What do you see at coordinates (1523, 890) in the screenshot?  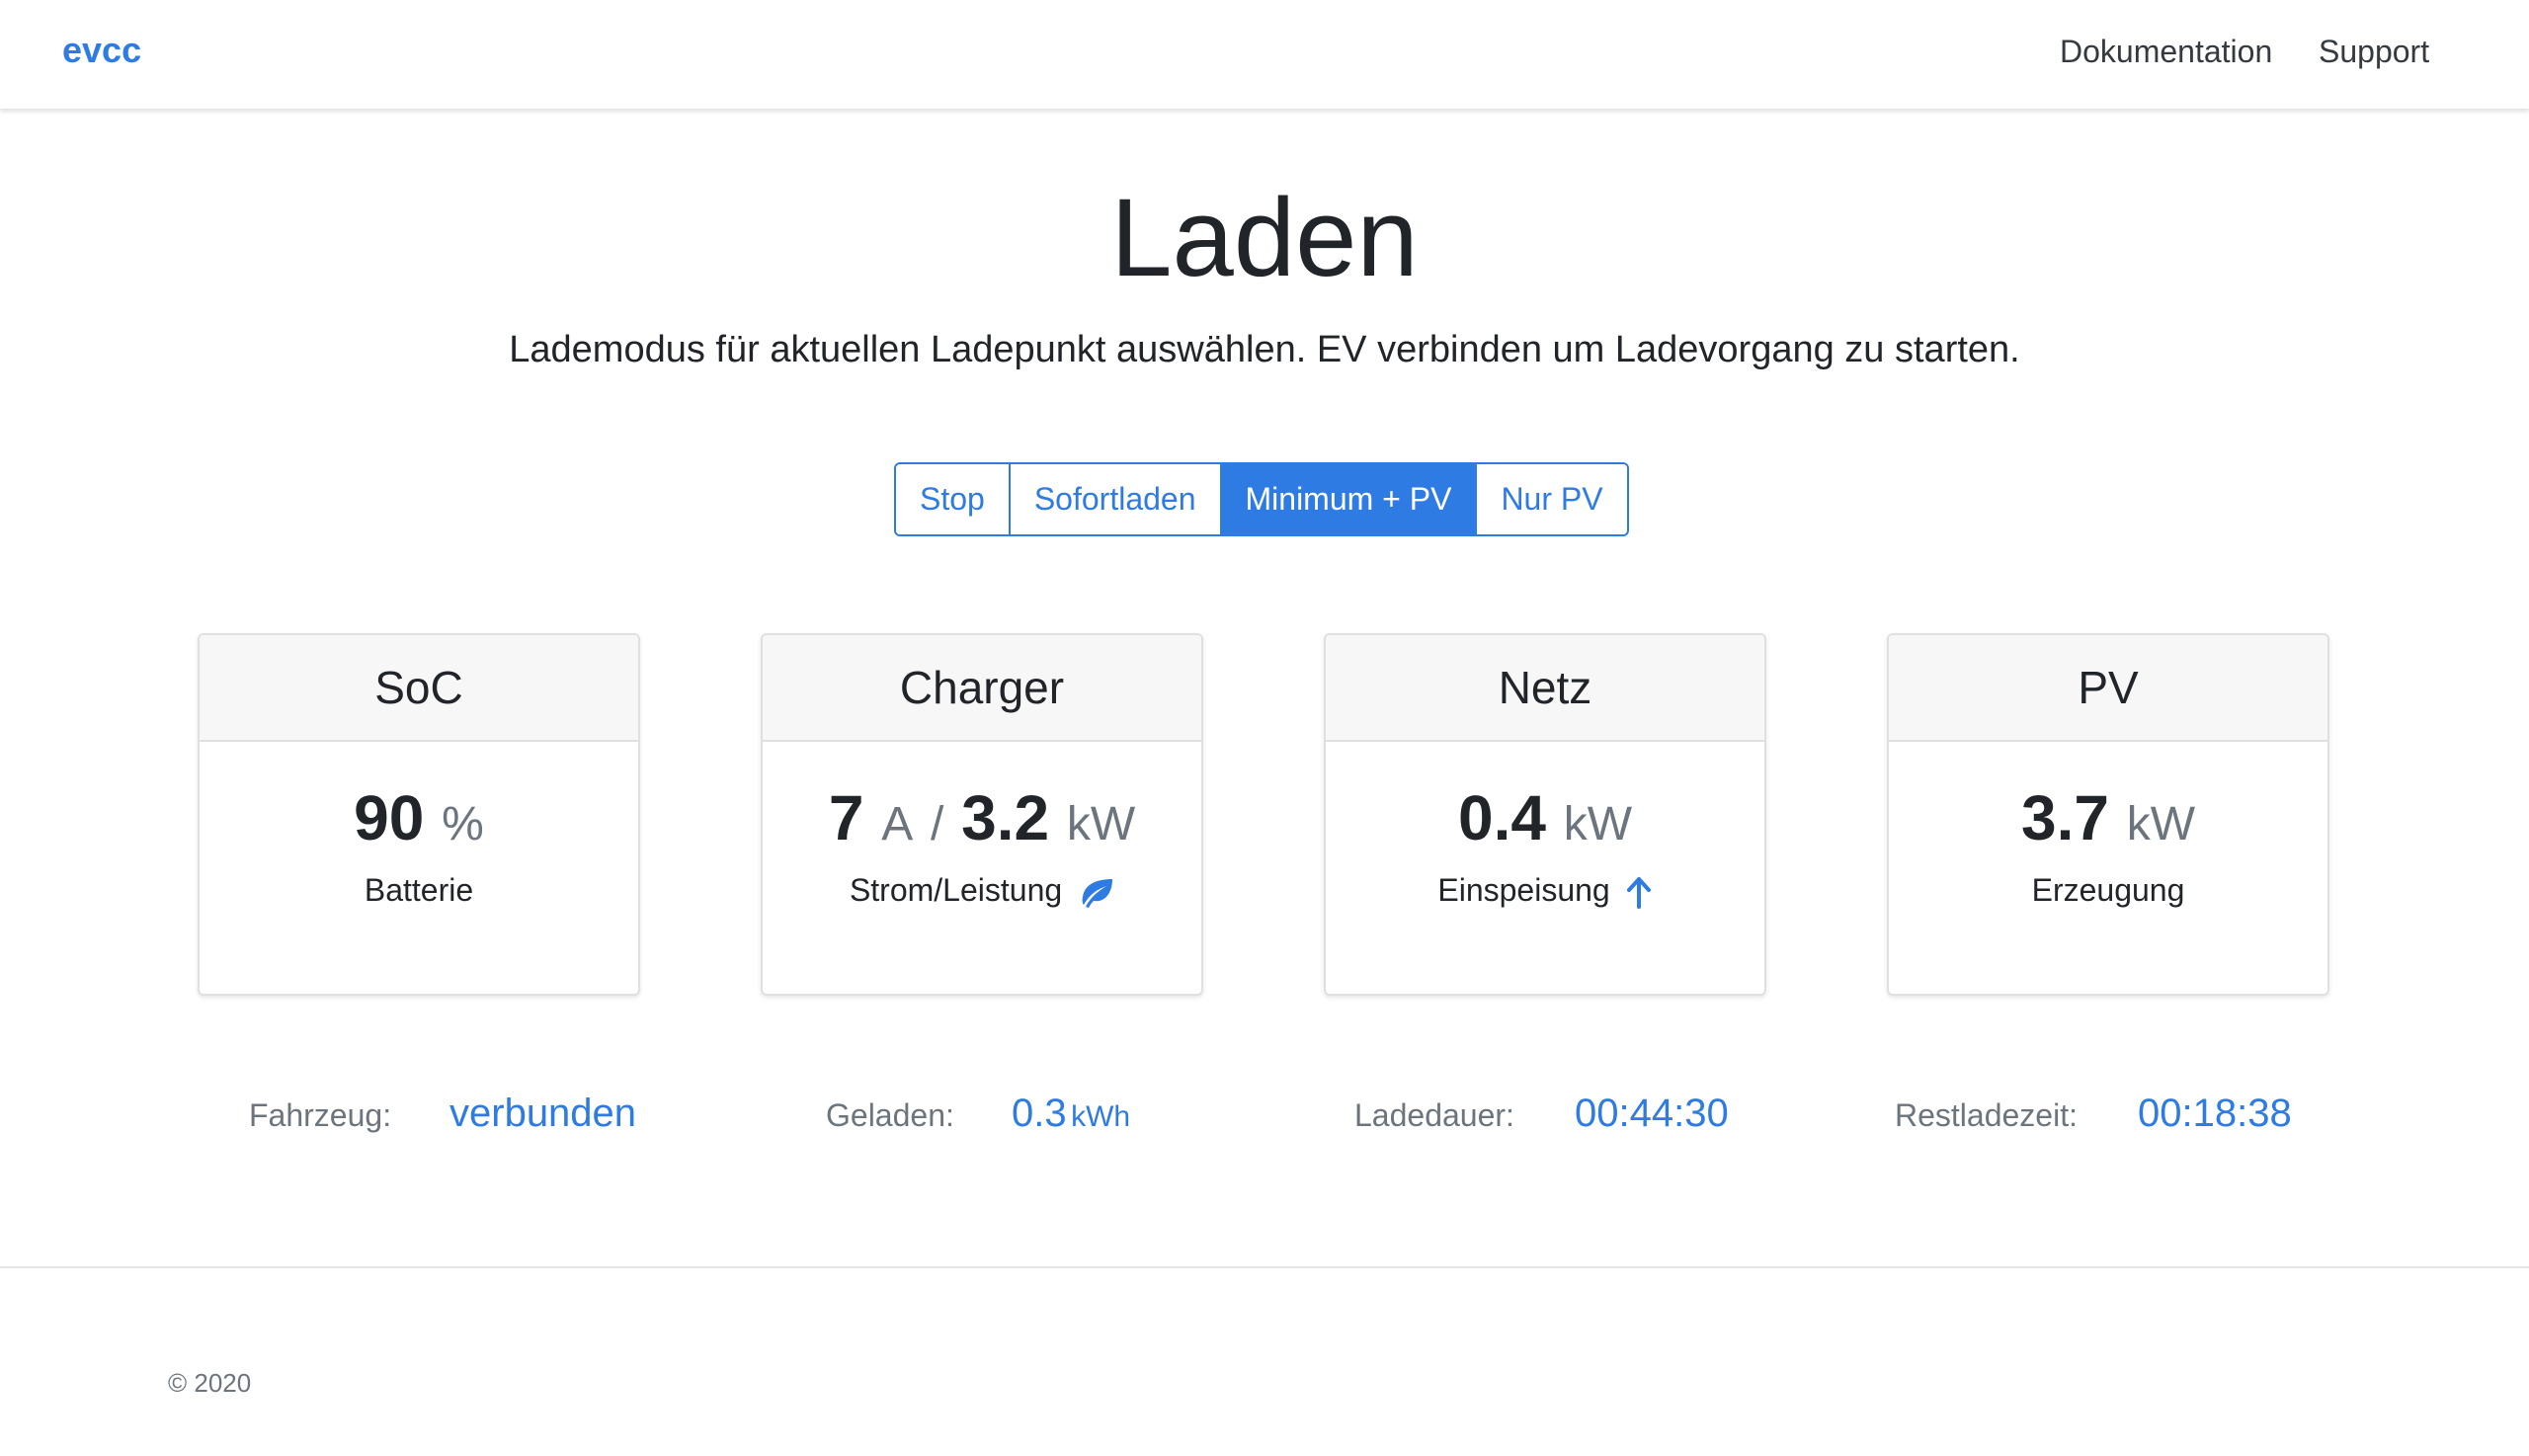 I see `grid-label: Einspeisung` at bounding box center [1523, 890].